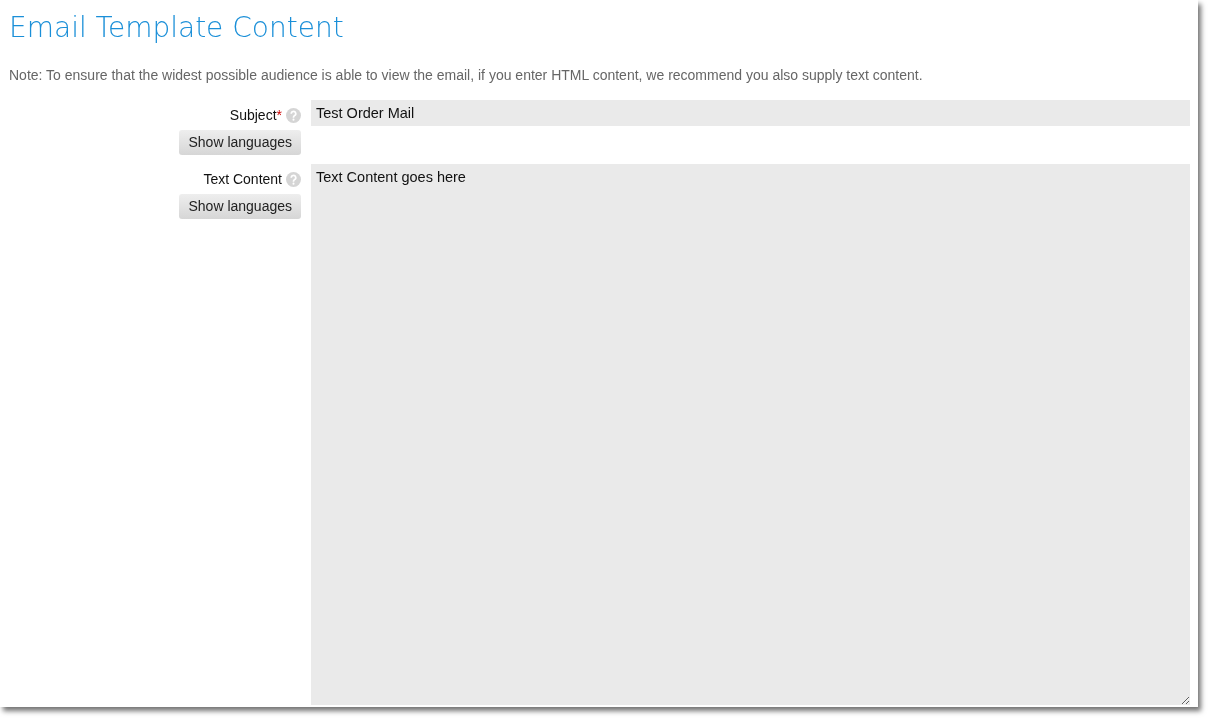  Describe the element at coordinates (242, 179) in the screenshot. I see `field-label: Text Content` at that location.